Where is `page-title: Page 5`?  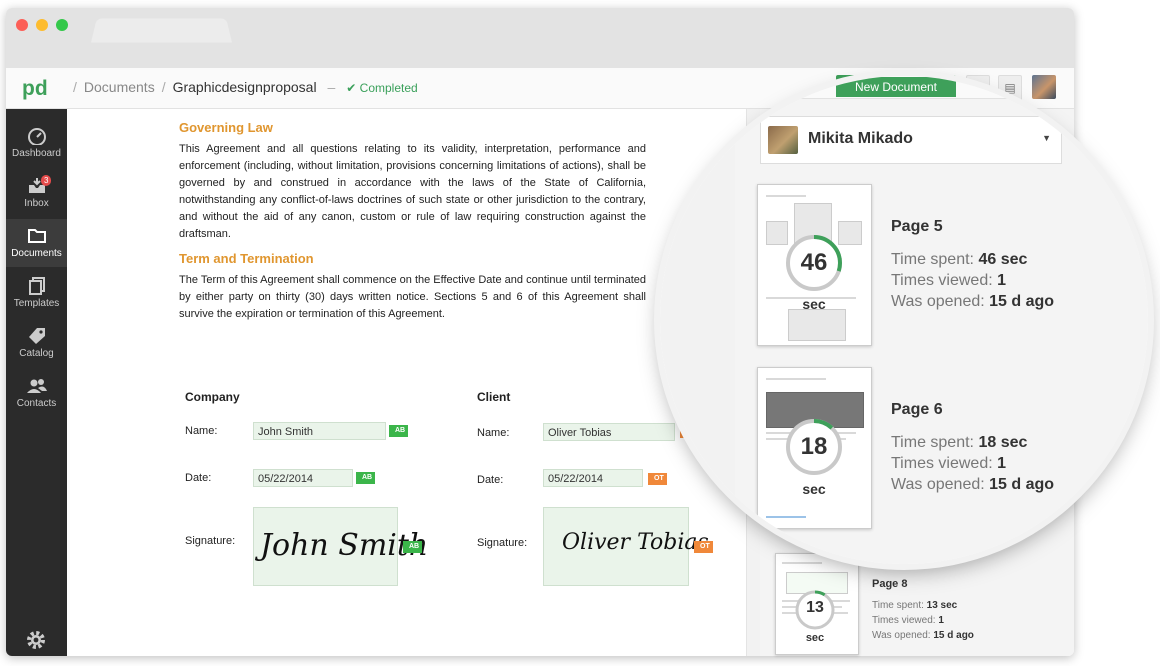 page-title: Page 5 is located at coordinates (917, 226).